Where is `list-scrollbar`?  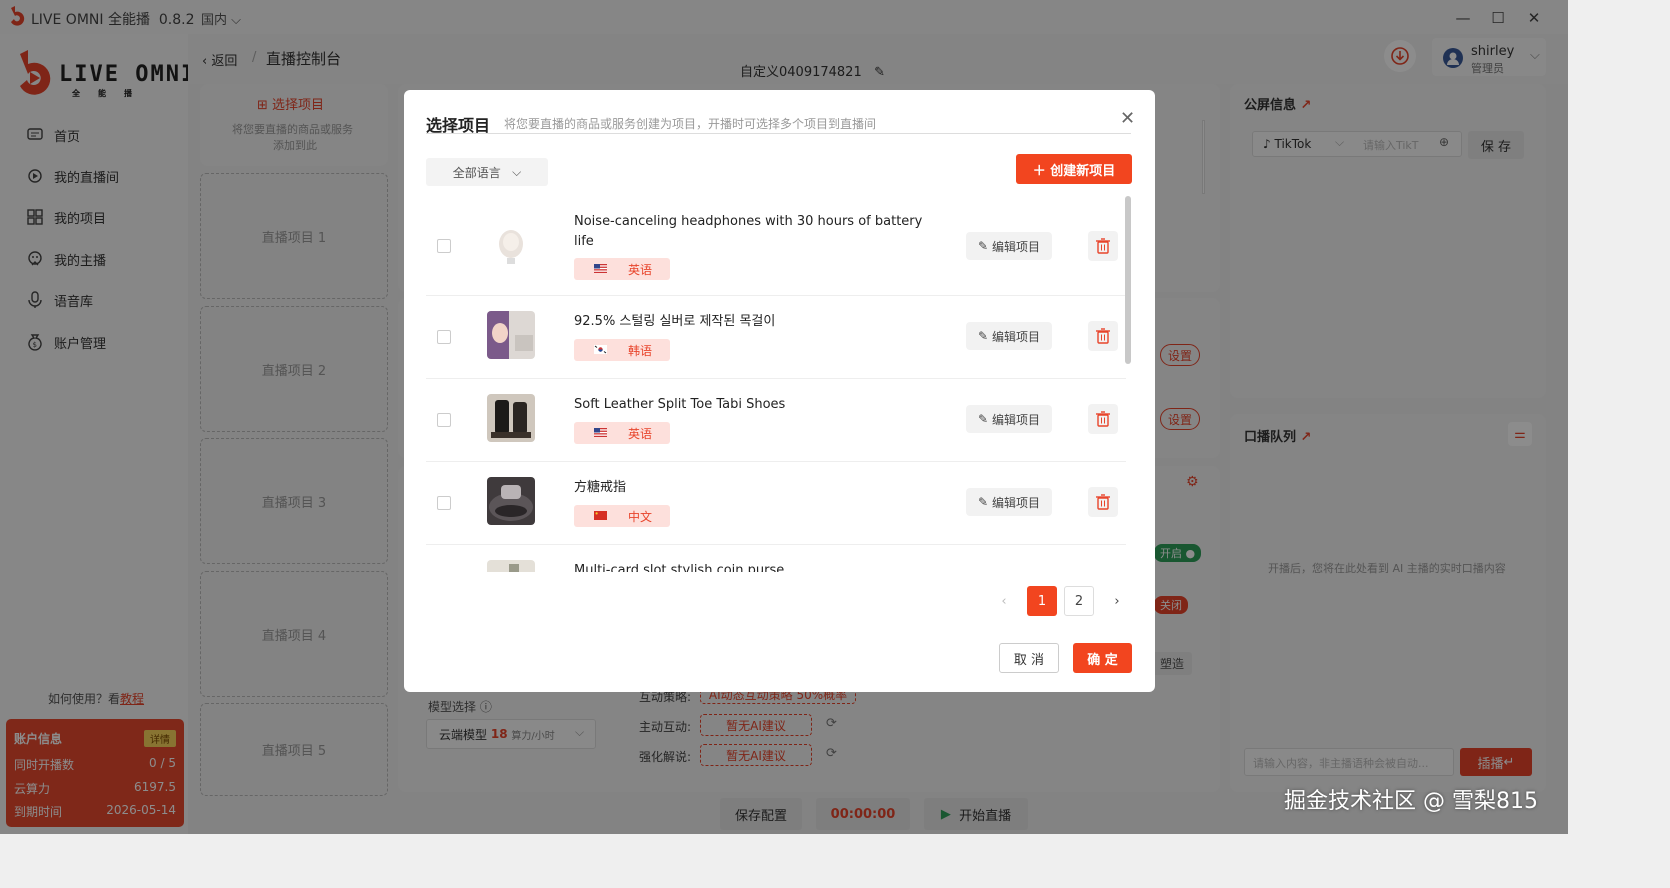 list-scrollbar is located at coordinates (1128, 280).